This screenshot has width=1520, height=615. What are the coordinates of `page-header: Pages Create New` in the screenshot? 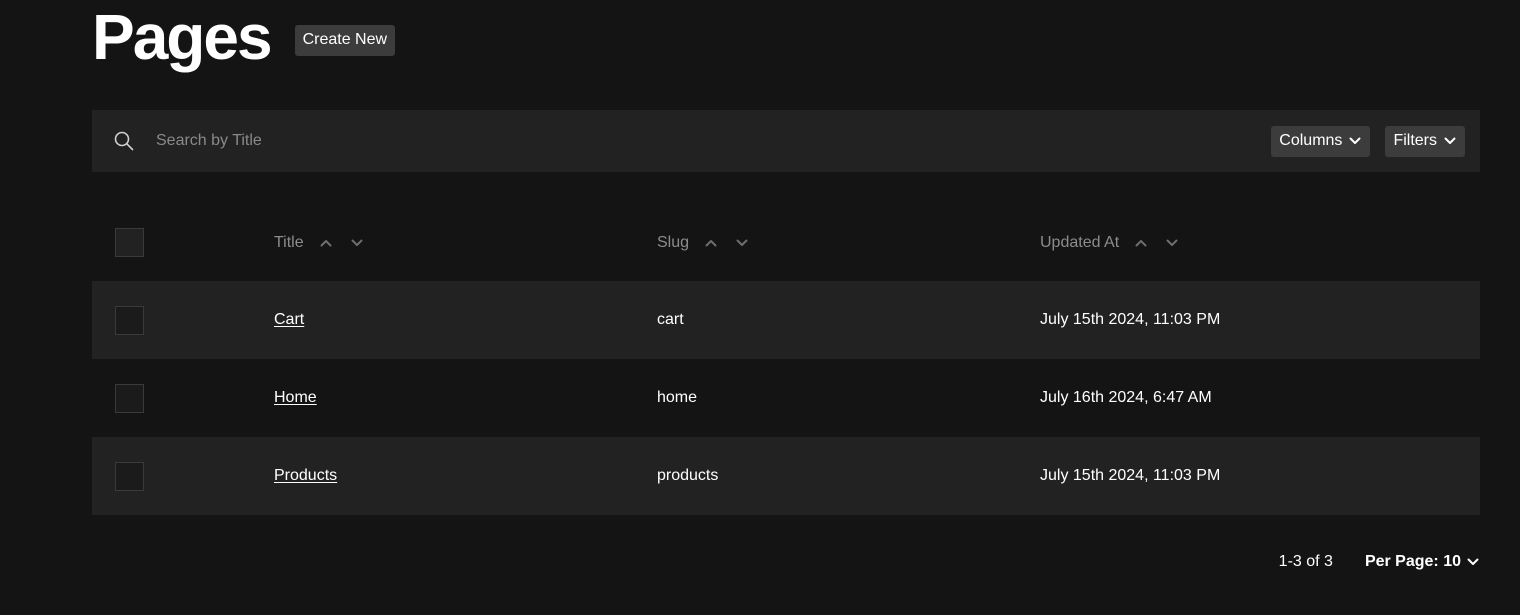 It's located at (244, 40).